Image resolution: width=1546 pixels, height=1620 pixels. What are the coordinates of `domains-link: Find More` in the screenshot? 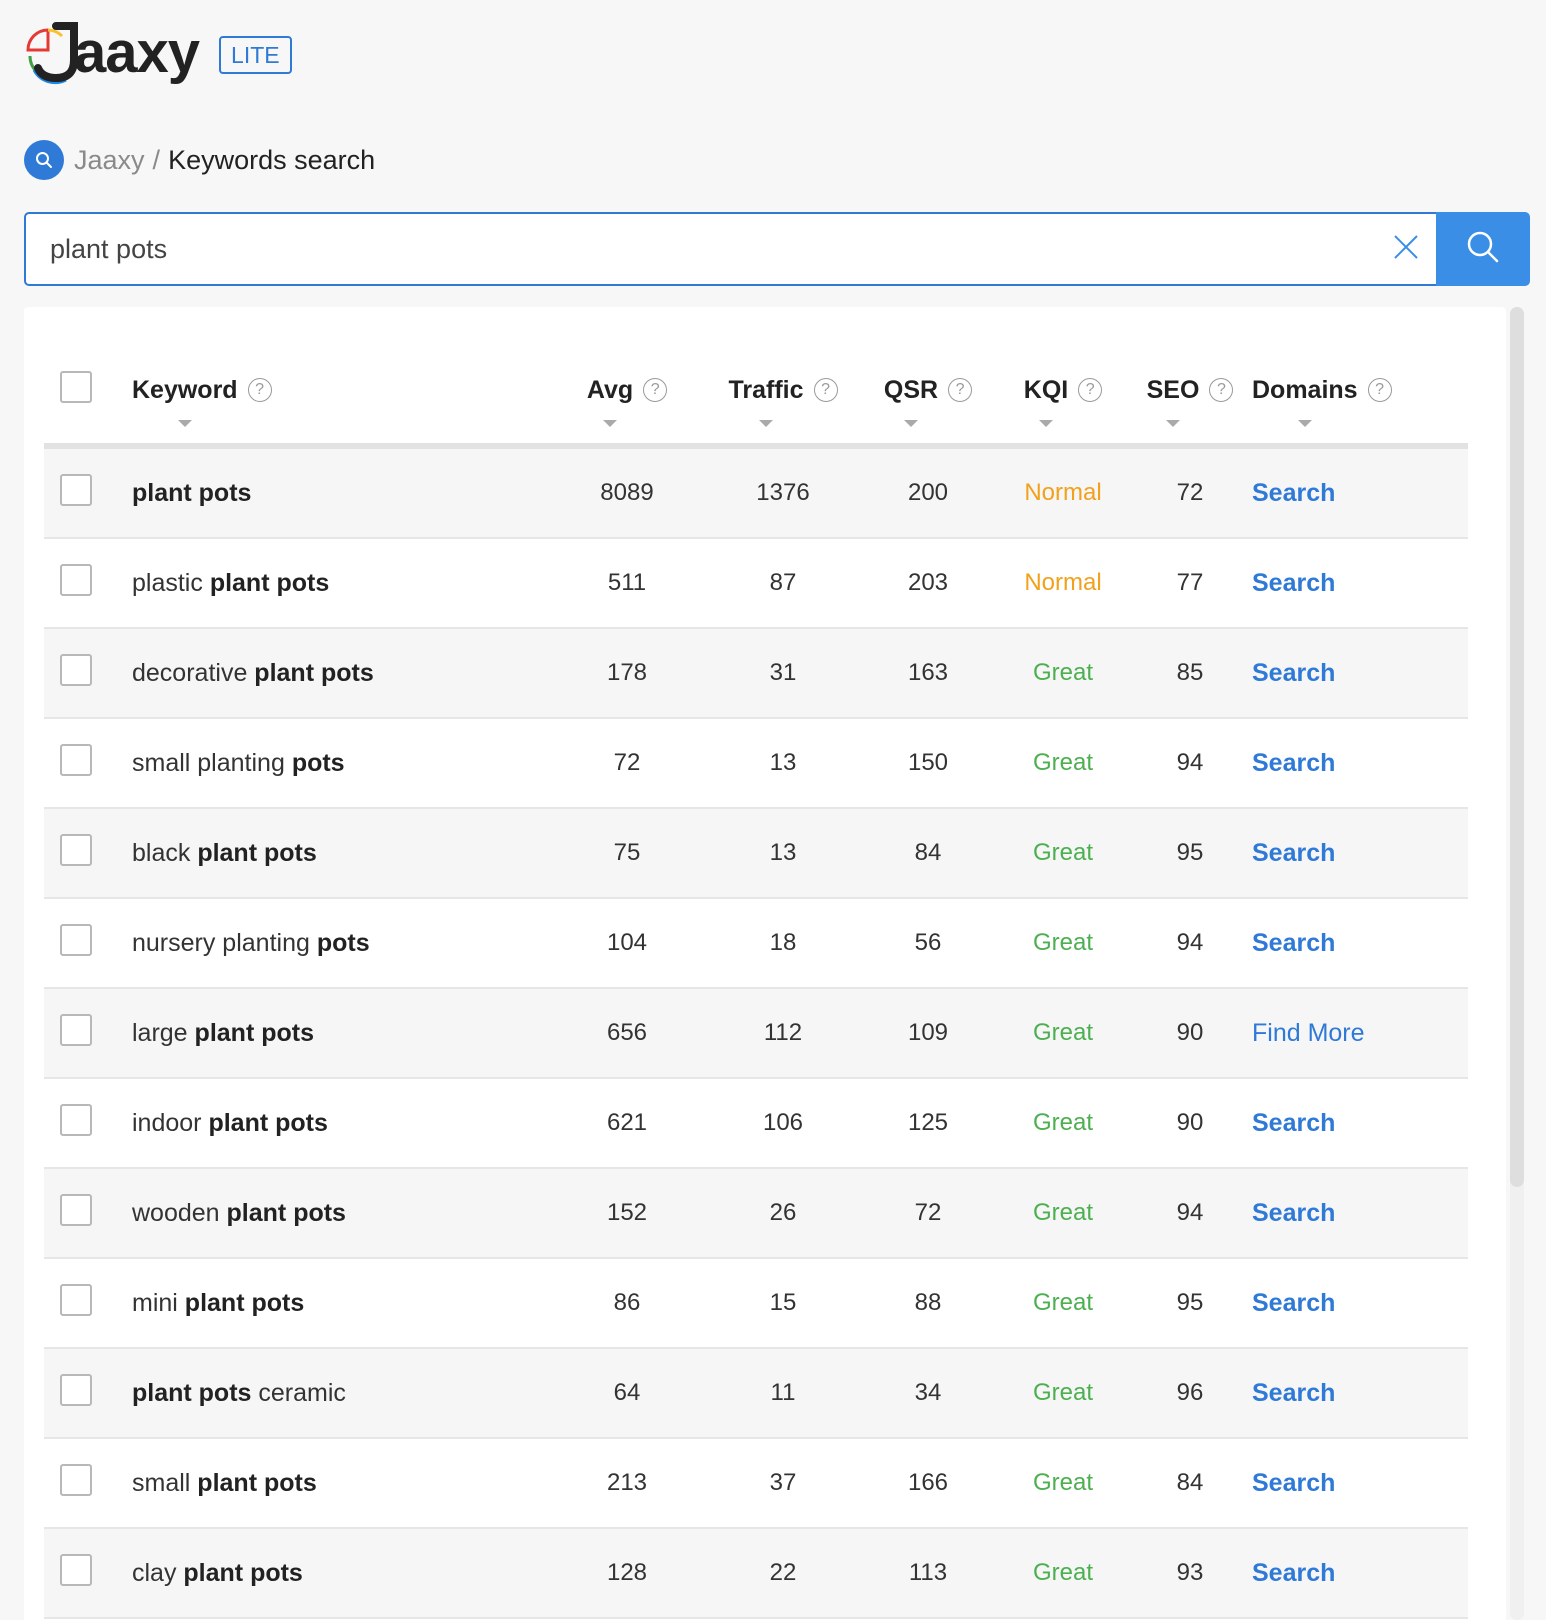 It's located at (1308, 1033).